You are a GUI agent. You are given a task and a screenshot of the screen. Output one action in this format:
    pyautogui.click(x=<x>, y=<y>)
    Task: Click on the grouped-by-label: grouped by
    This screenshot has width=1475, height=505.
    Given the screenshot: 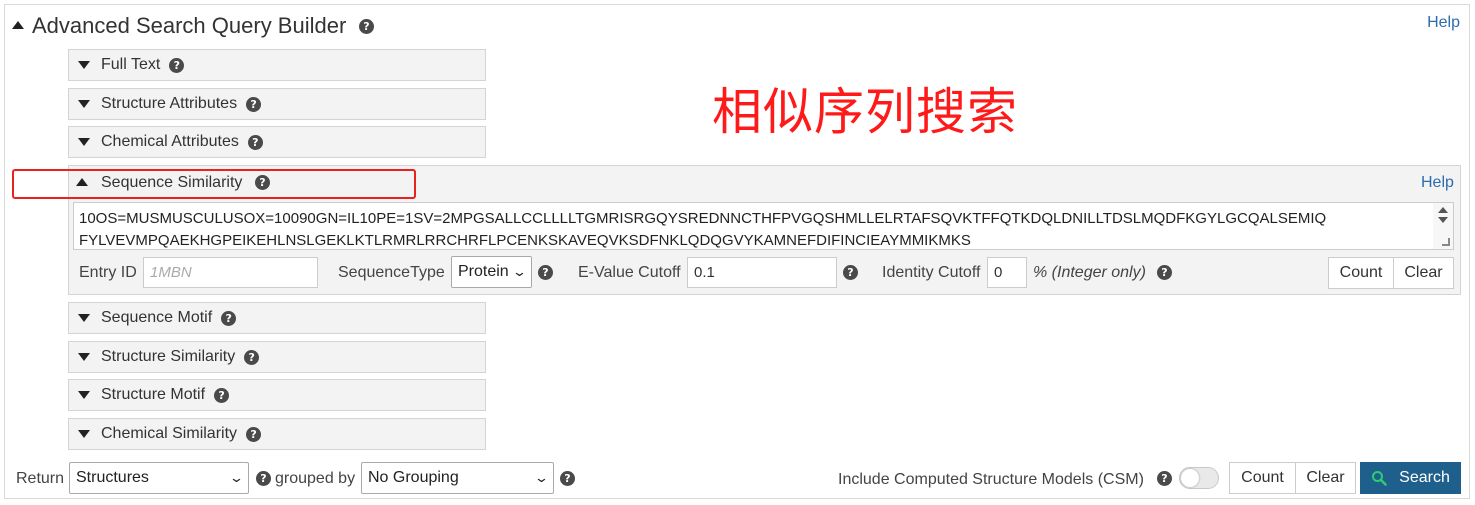 What is the action you would take?
    pyautogui.click(x=315, y=478)
    